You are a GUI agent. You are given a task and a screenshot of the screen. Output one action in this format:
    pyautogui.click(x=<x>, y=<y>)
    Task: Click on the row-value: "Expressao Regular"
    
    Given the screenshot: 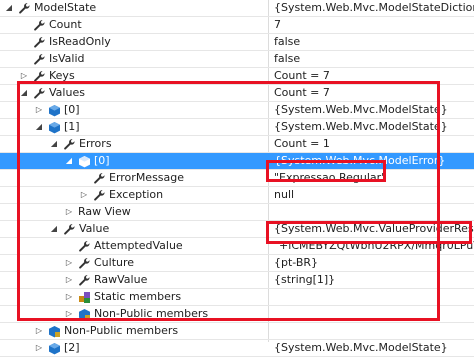 What is the action you would take?
    pyautogui.click(x=374, y=178)
    